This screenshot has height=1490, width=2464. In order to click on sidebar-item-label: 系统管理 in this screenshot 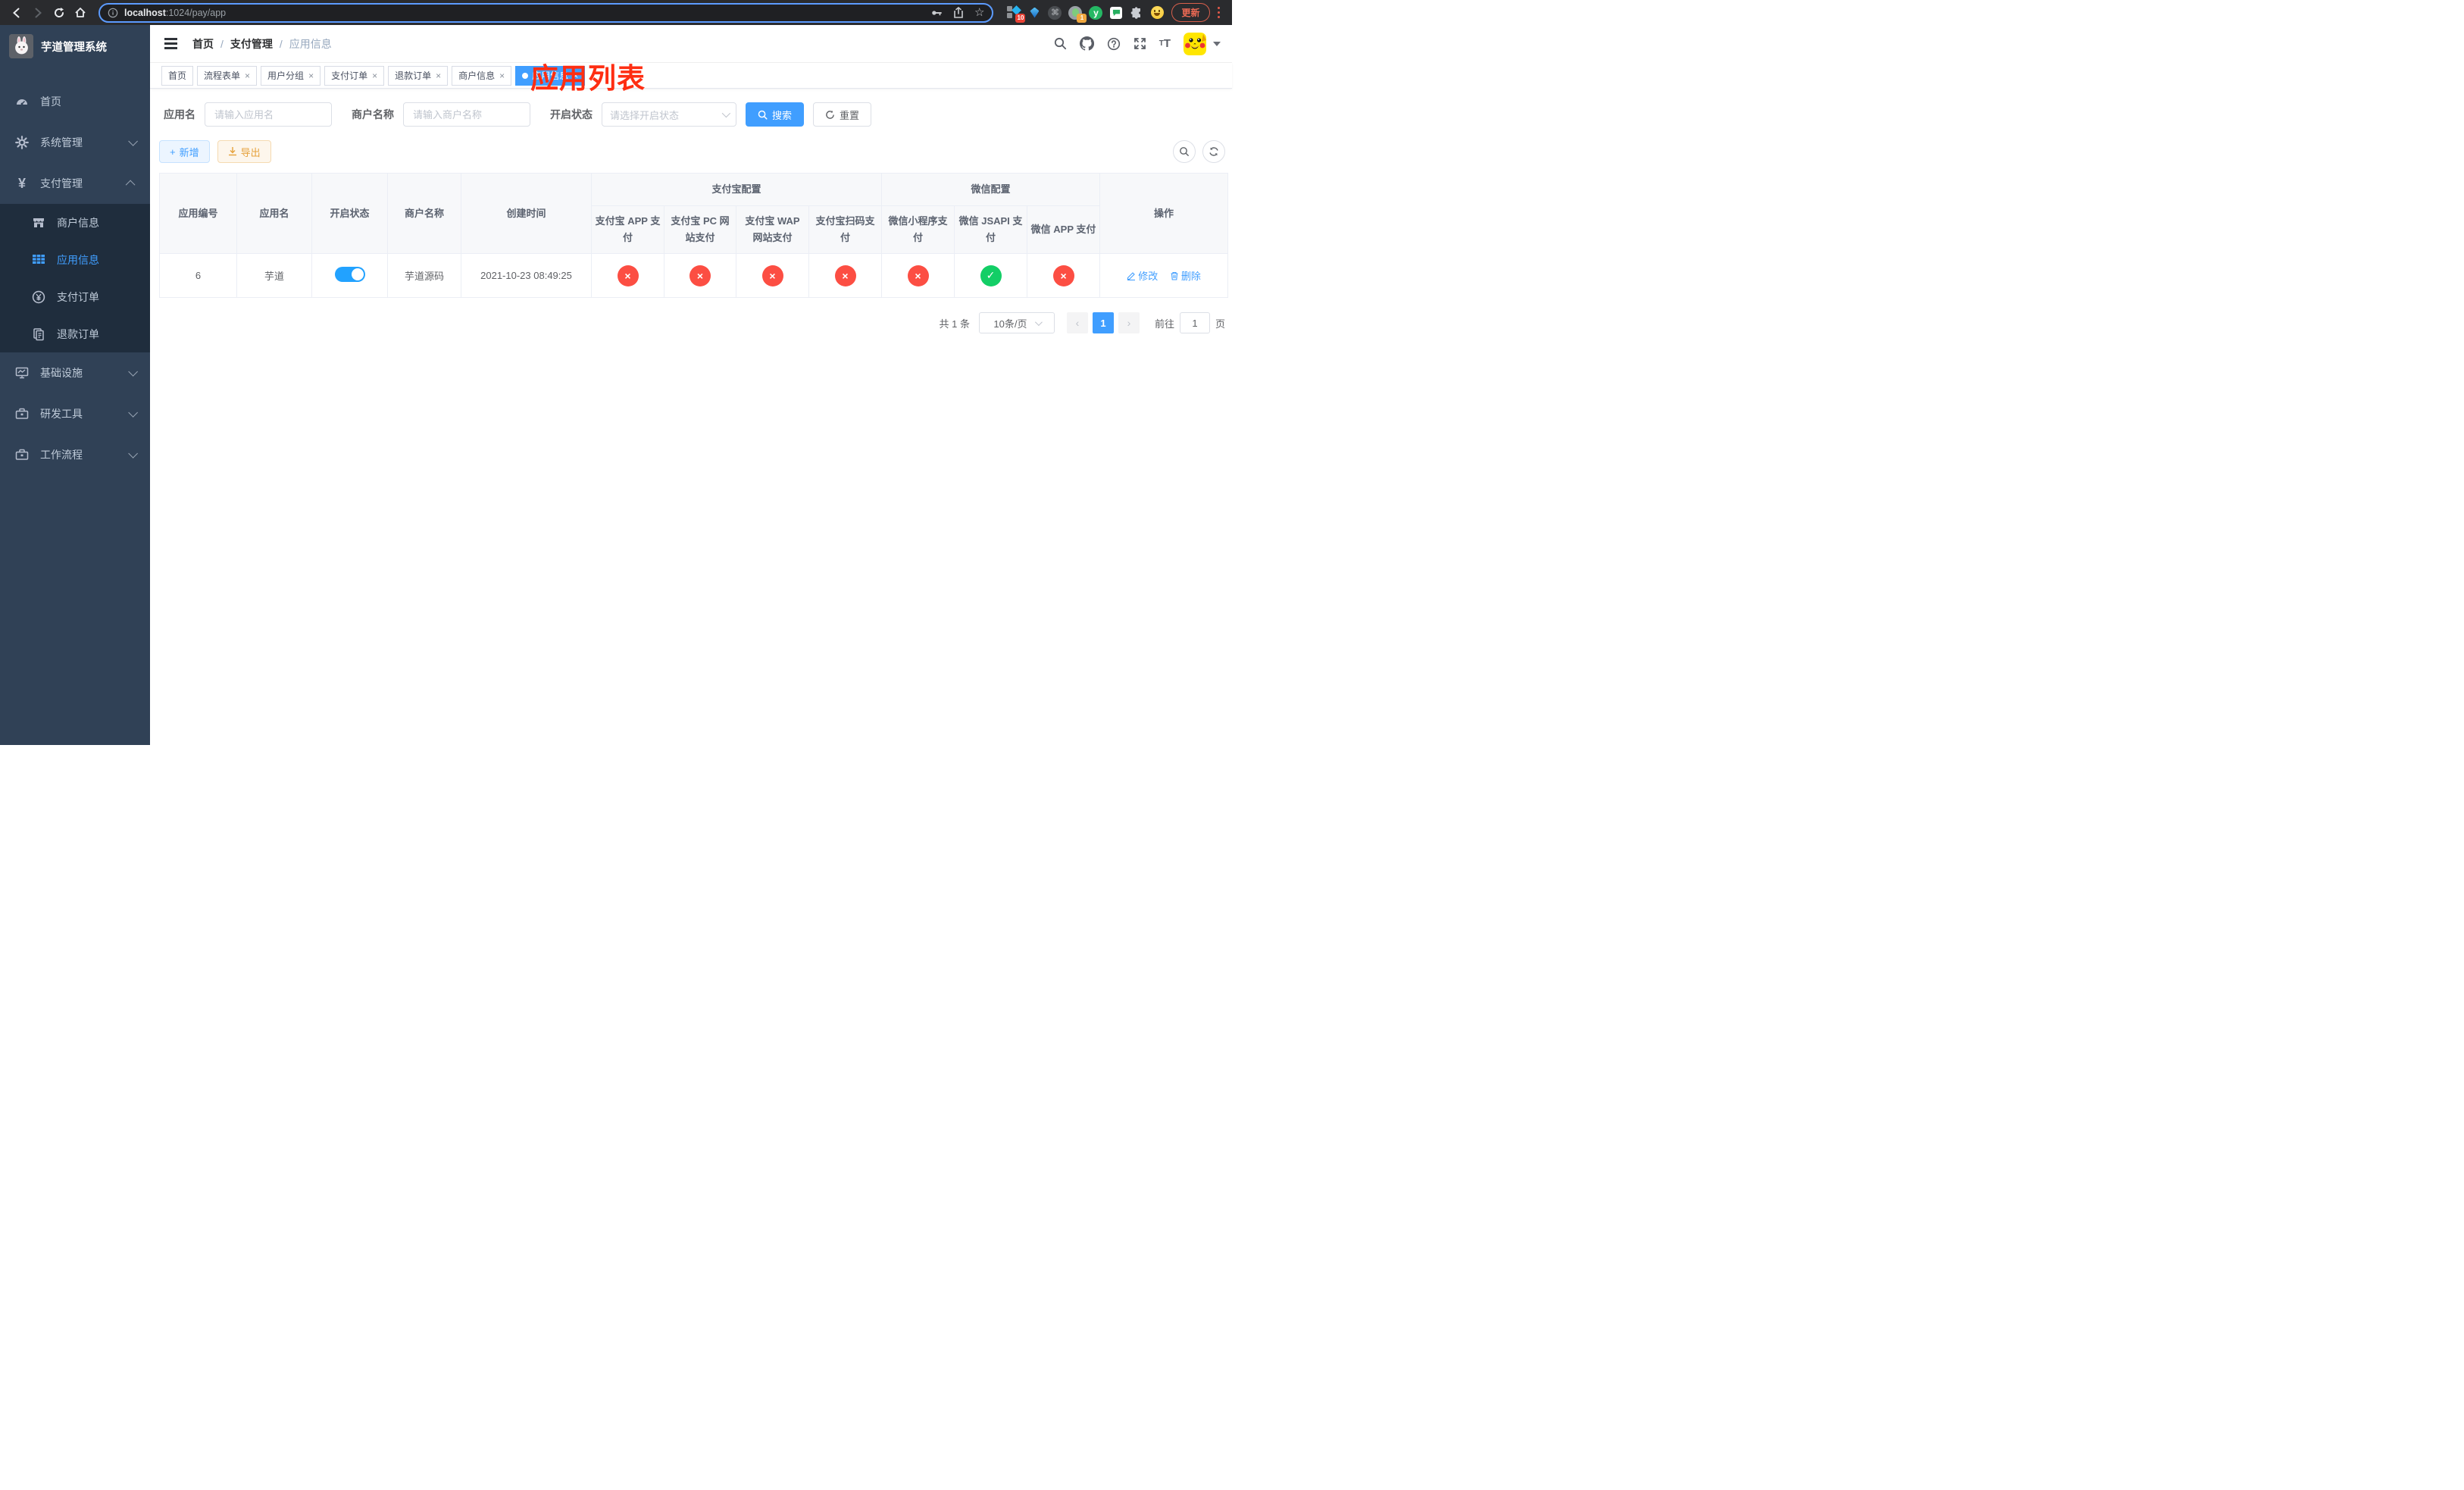, I will do `click(61, 143)`.